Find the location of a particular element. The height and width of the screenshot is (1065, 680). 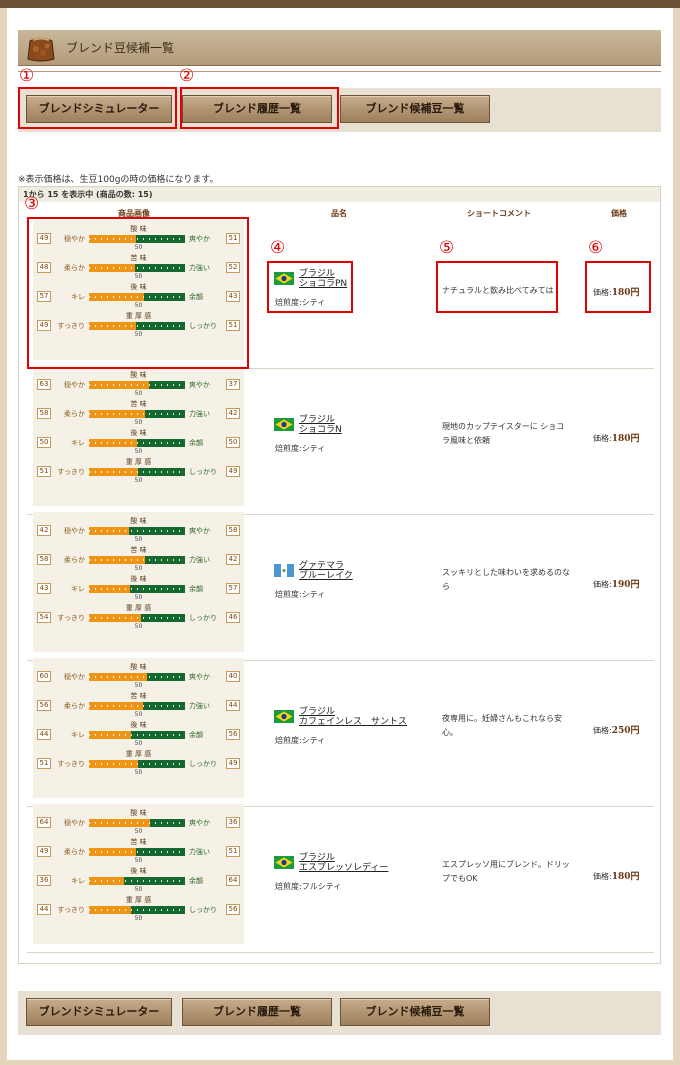

roast-level: 焙煎度:フルシティ is located at coordinates (308, 886).